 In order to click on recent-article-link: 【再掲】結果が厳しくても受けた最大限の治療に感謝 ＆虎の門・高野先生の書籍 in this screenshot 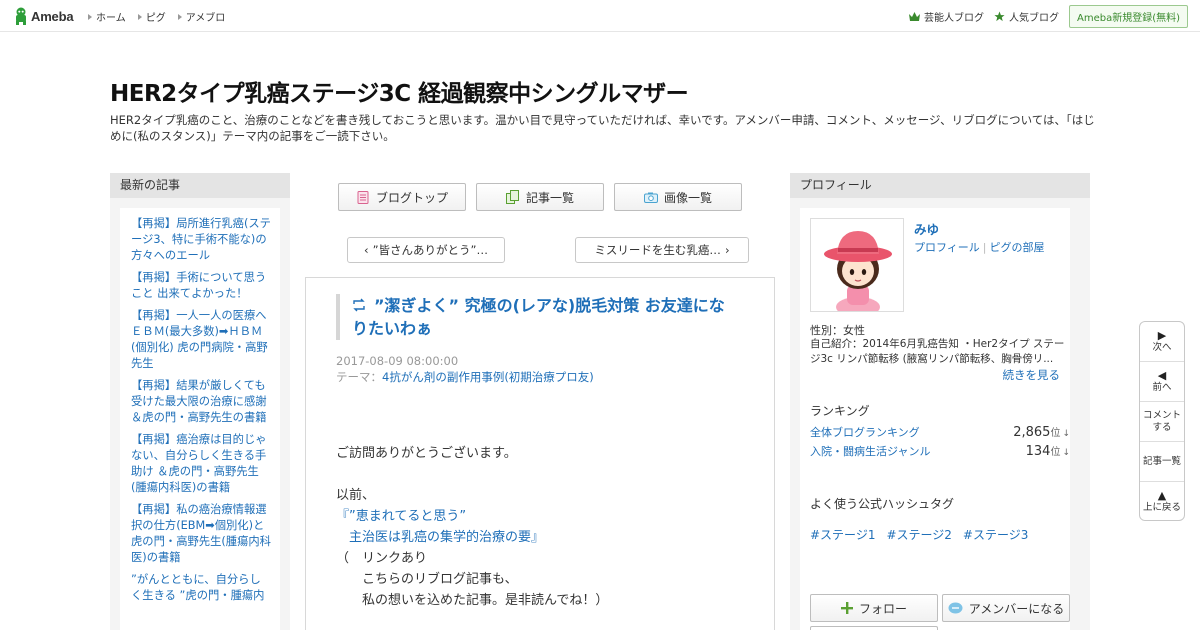, I will do `click(201, 402)`.